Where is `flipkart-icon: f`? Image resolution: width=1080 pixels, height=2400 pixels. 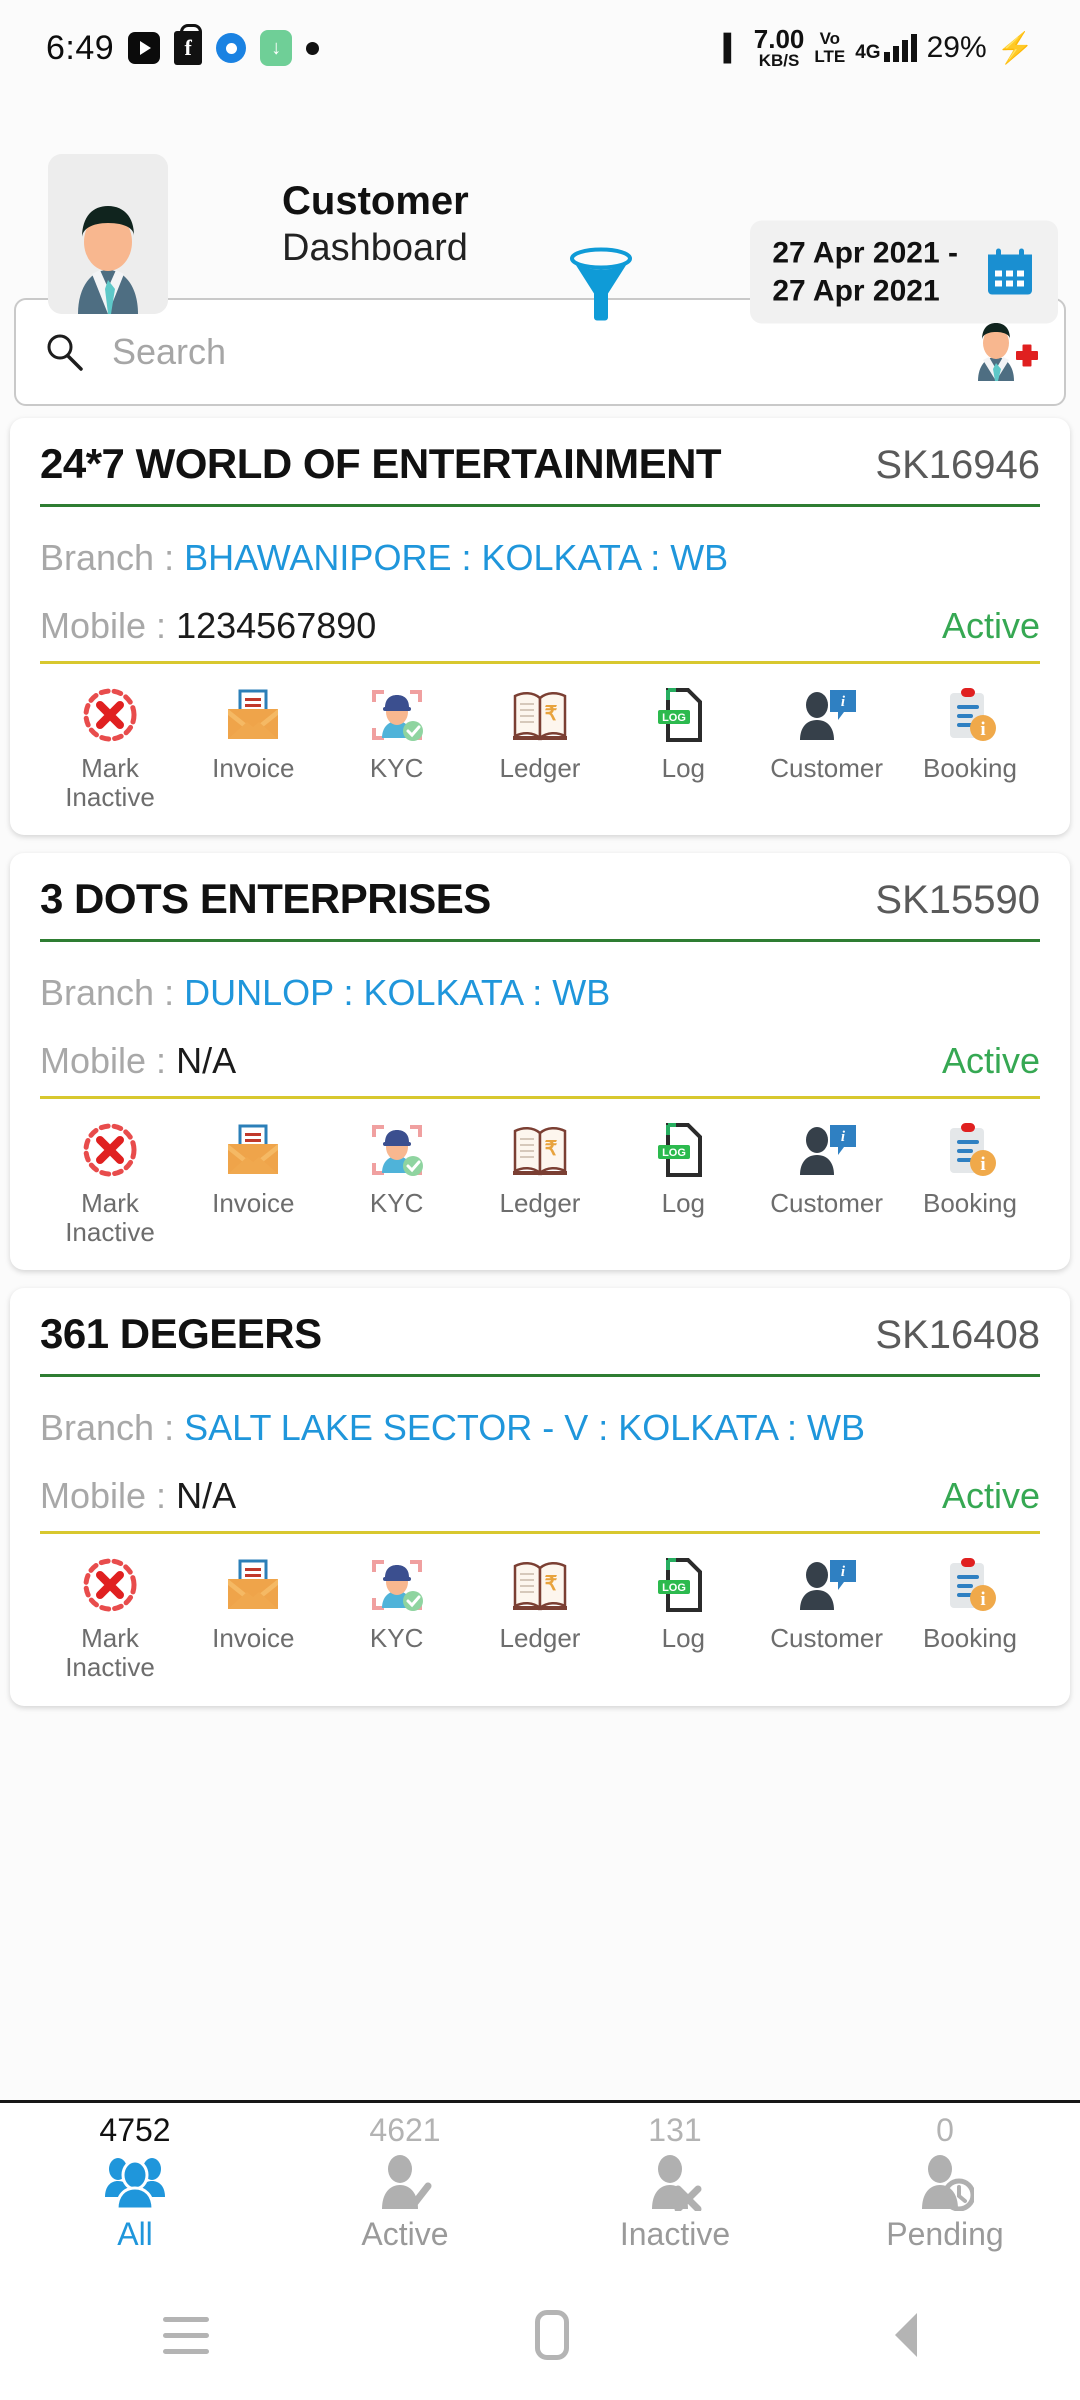
flipkart-icon: f is located at coordinates (188, 44).